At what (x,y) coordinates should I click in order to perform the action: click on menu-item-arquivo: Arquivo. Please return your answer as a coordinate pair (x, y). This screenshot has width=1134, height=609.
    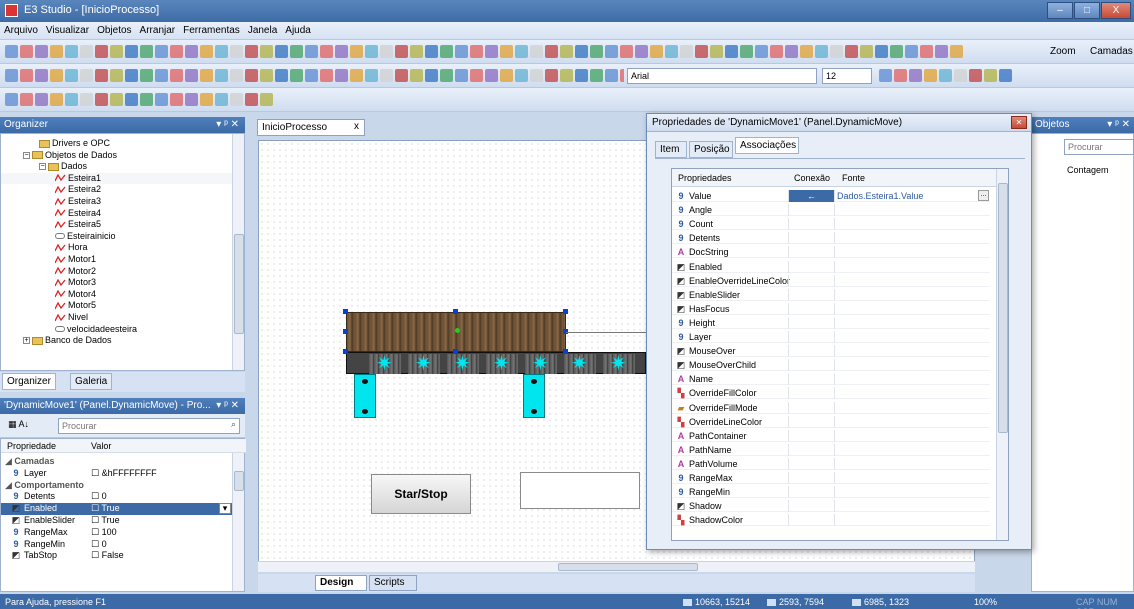
    Looking at the image, I should click on (21, 30).